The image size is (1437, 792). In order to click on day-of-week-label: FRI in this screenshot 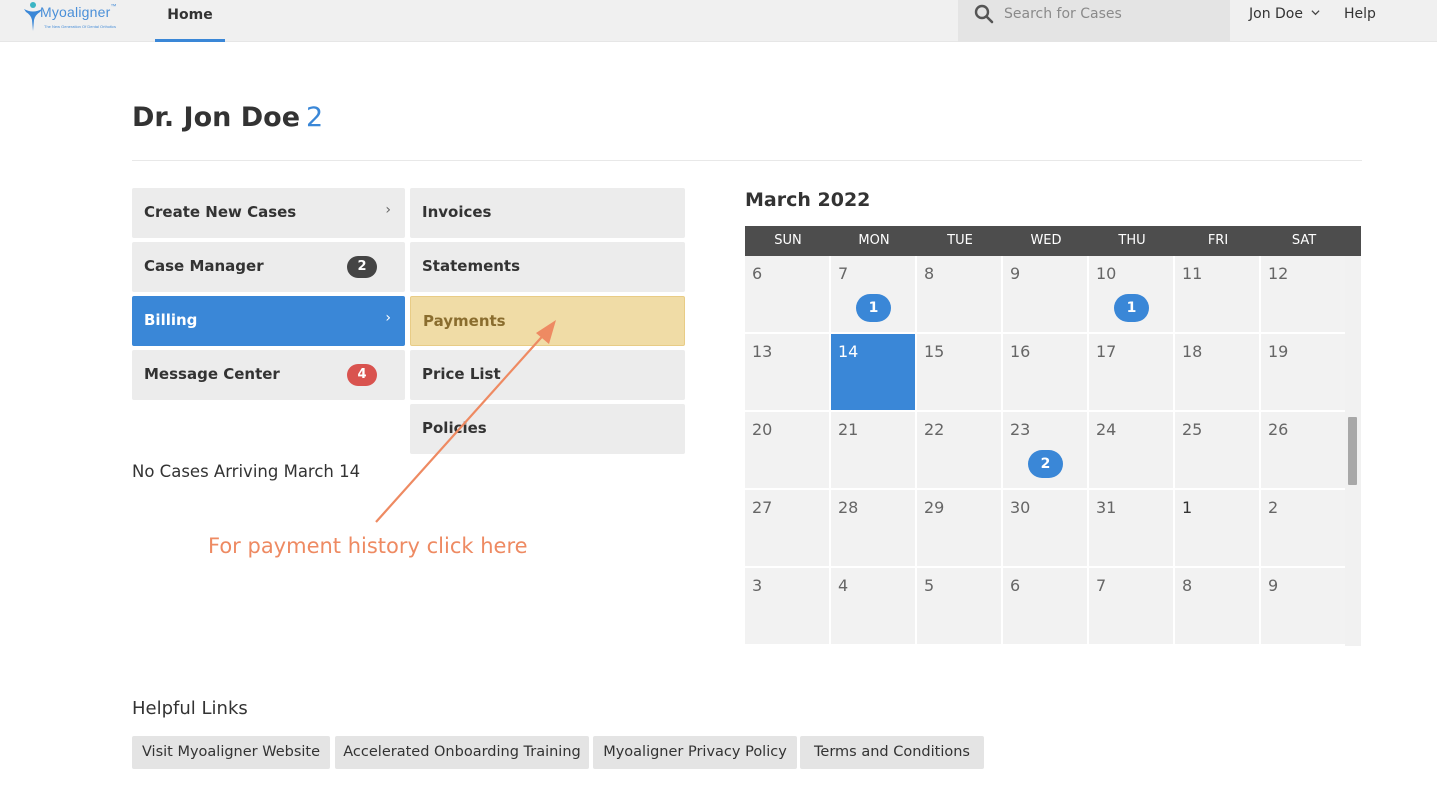, I will do `click(1218, 240)`.